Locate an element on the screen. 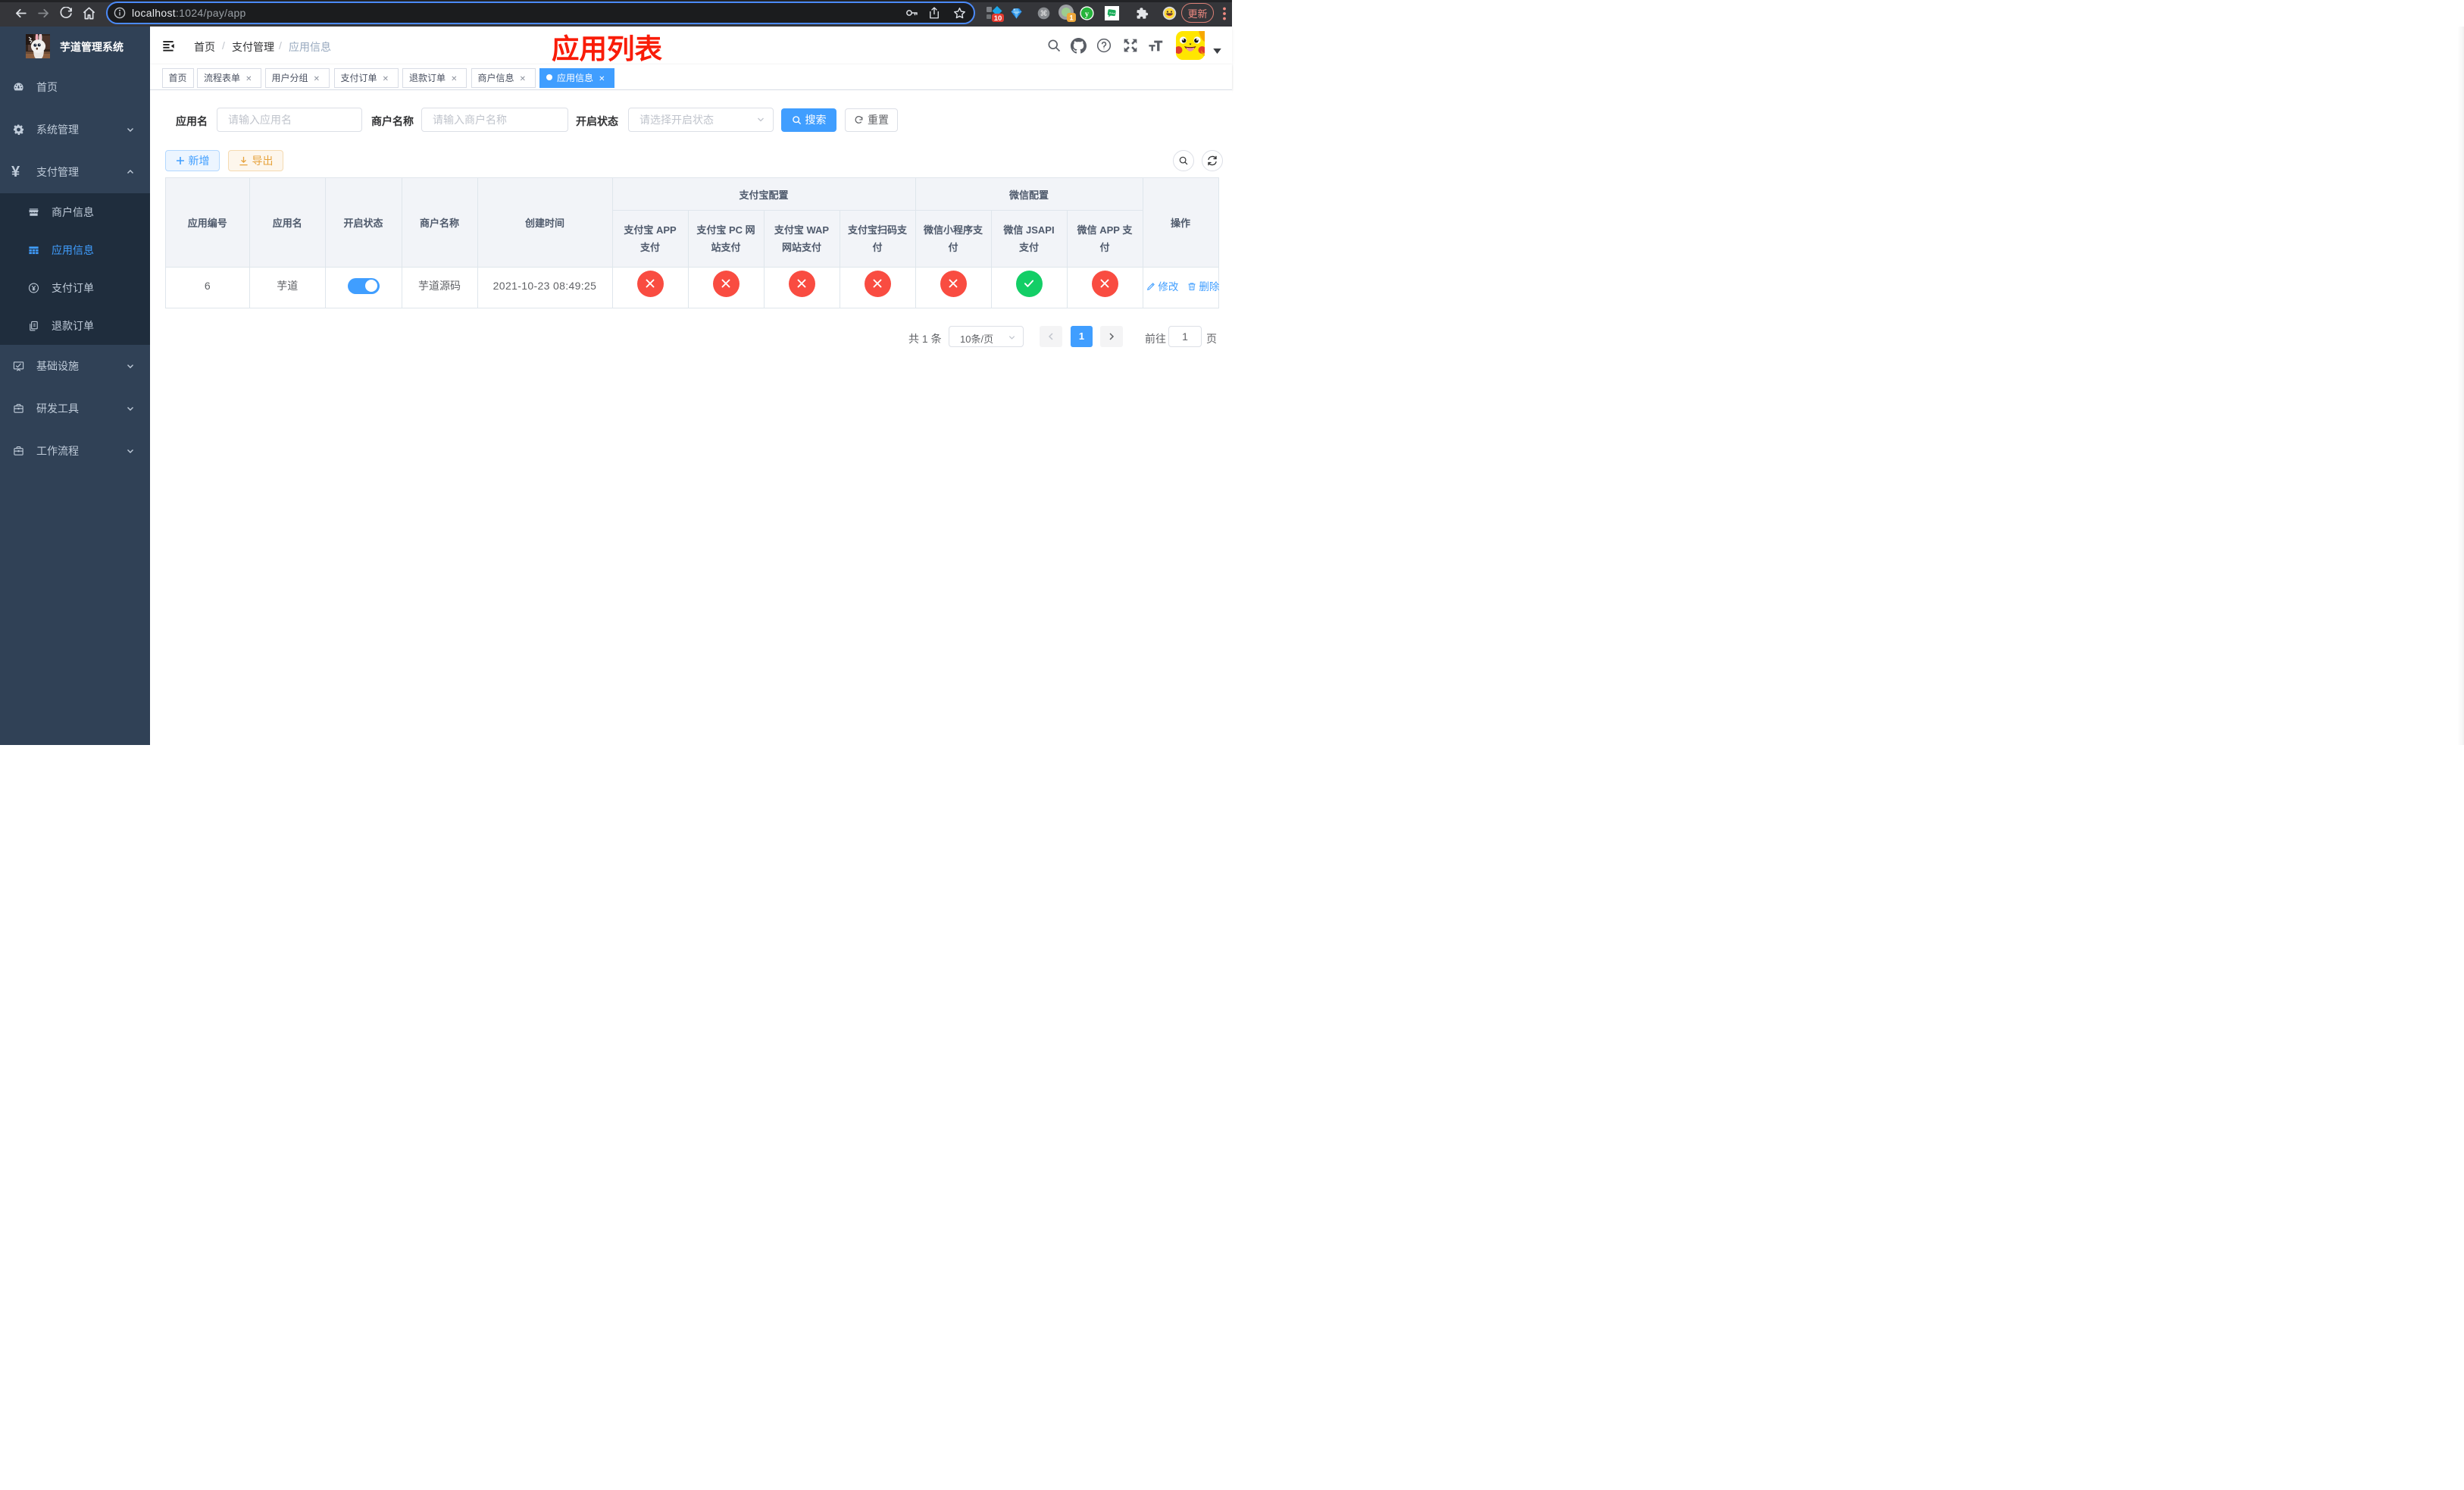 The height and width of the screenshot is (1490, 2464). svg-text: y is located at coordinates (1086, 14).